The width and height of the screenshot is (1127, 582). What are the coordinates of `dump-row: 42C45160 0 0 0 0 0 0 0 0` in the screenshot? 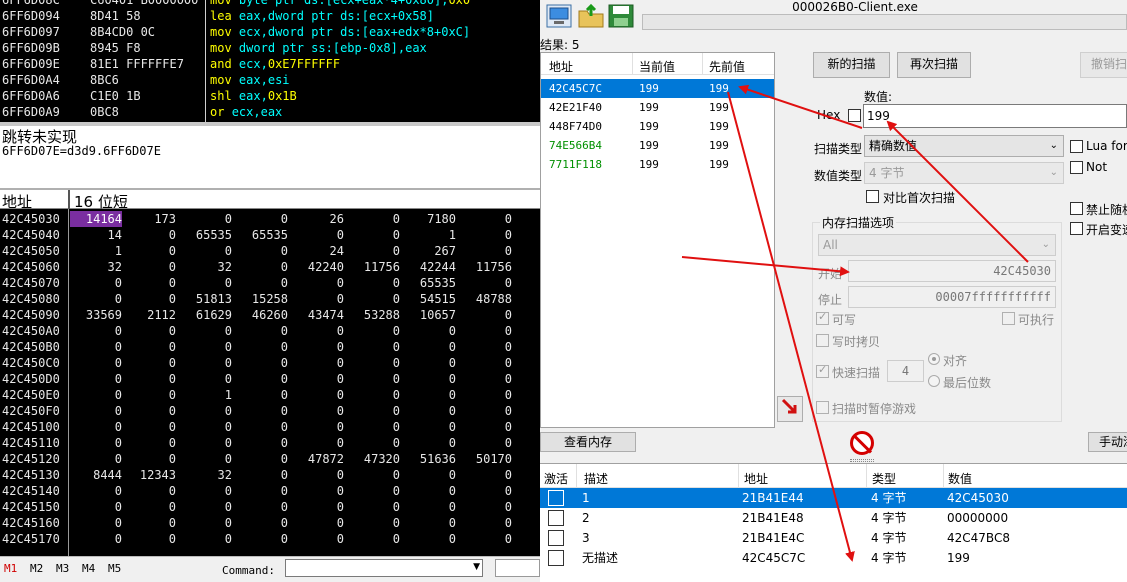 It's located at (270, 523).